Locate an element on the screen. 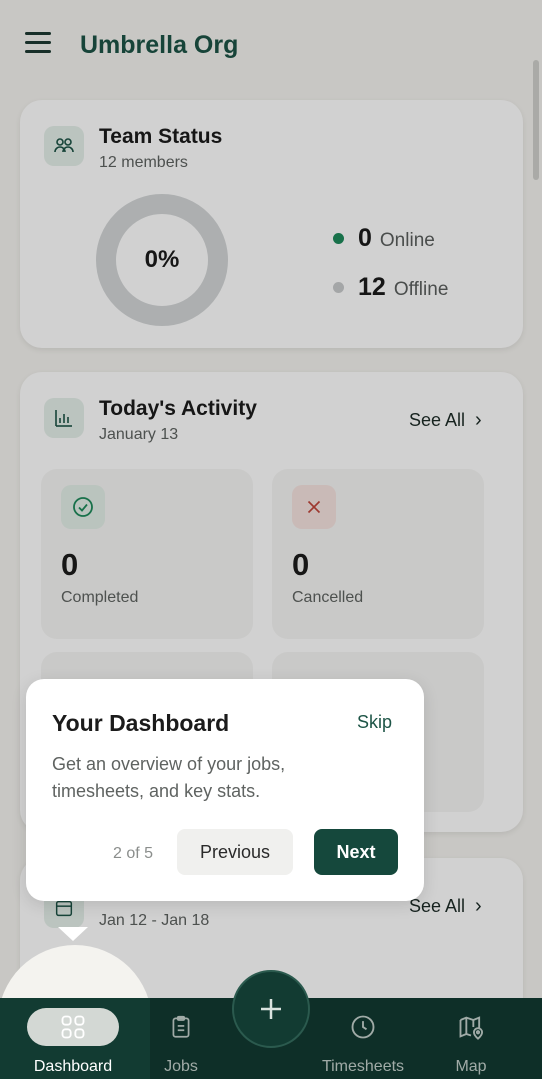 This screenshot has width=542, height=1079. next-button: Next is located at coordinates (356, 852).